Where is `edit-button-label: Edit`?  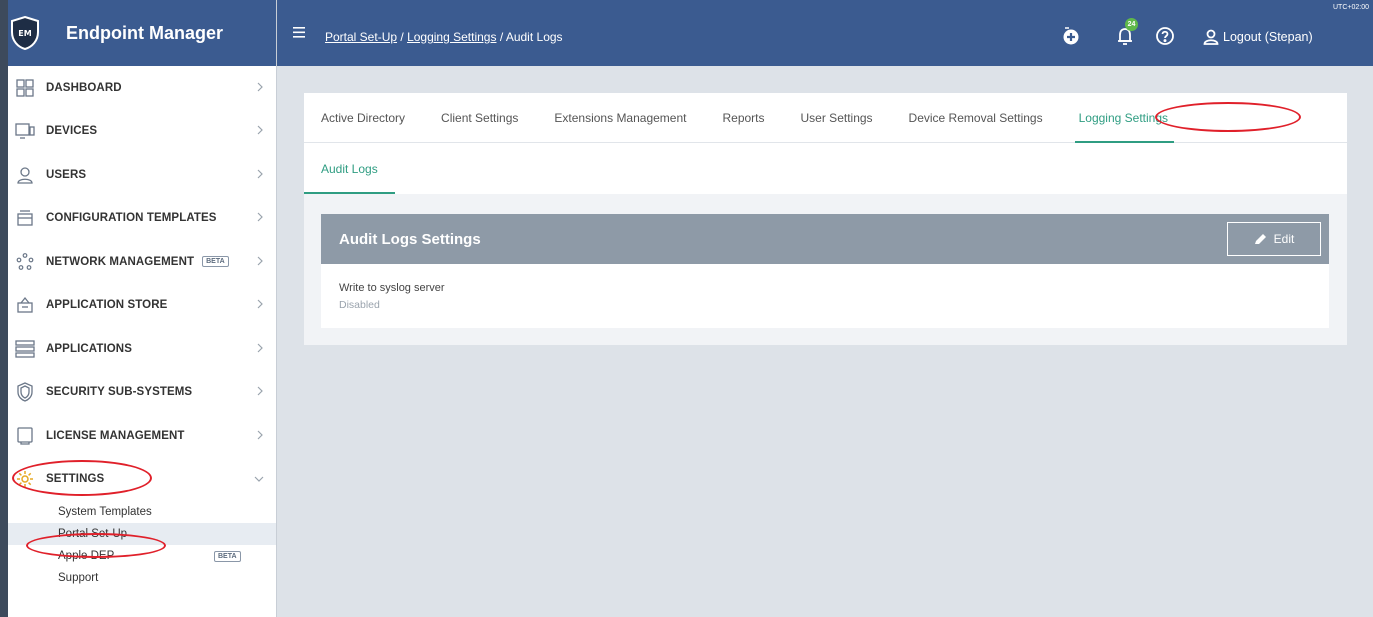 edit-button-label: Edit is located at coordinates (1284, 239).